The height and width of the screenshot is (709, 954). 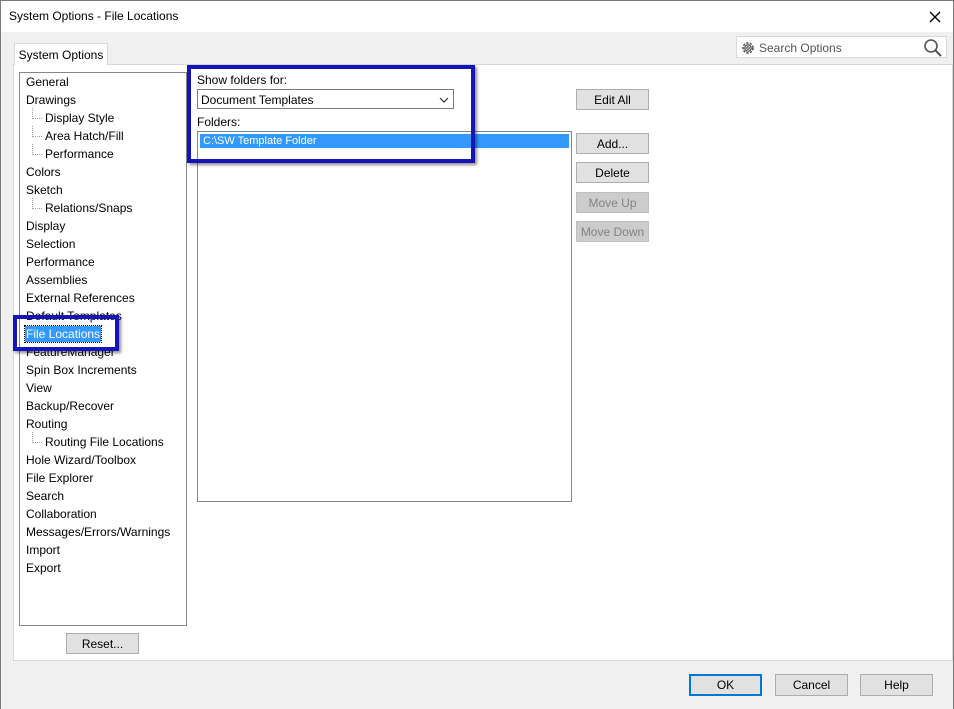 I want to click on ok-button: OK, so click(x=725, y=685).